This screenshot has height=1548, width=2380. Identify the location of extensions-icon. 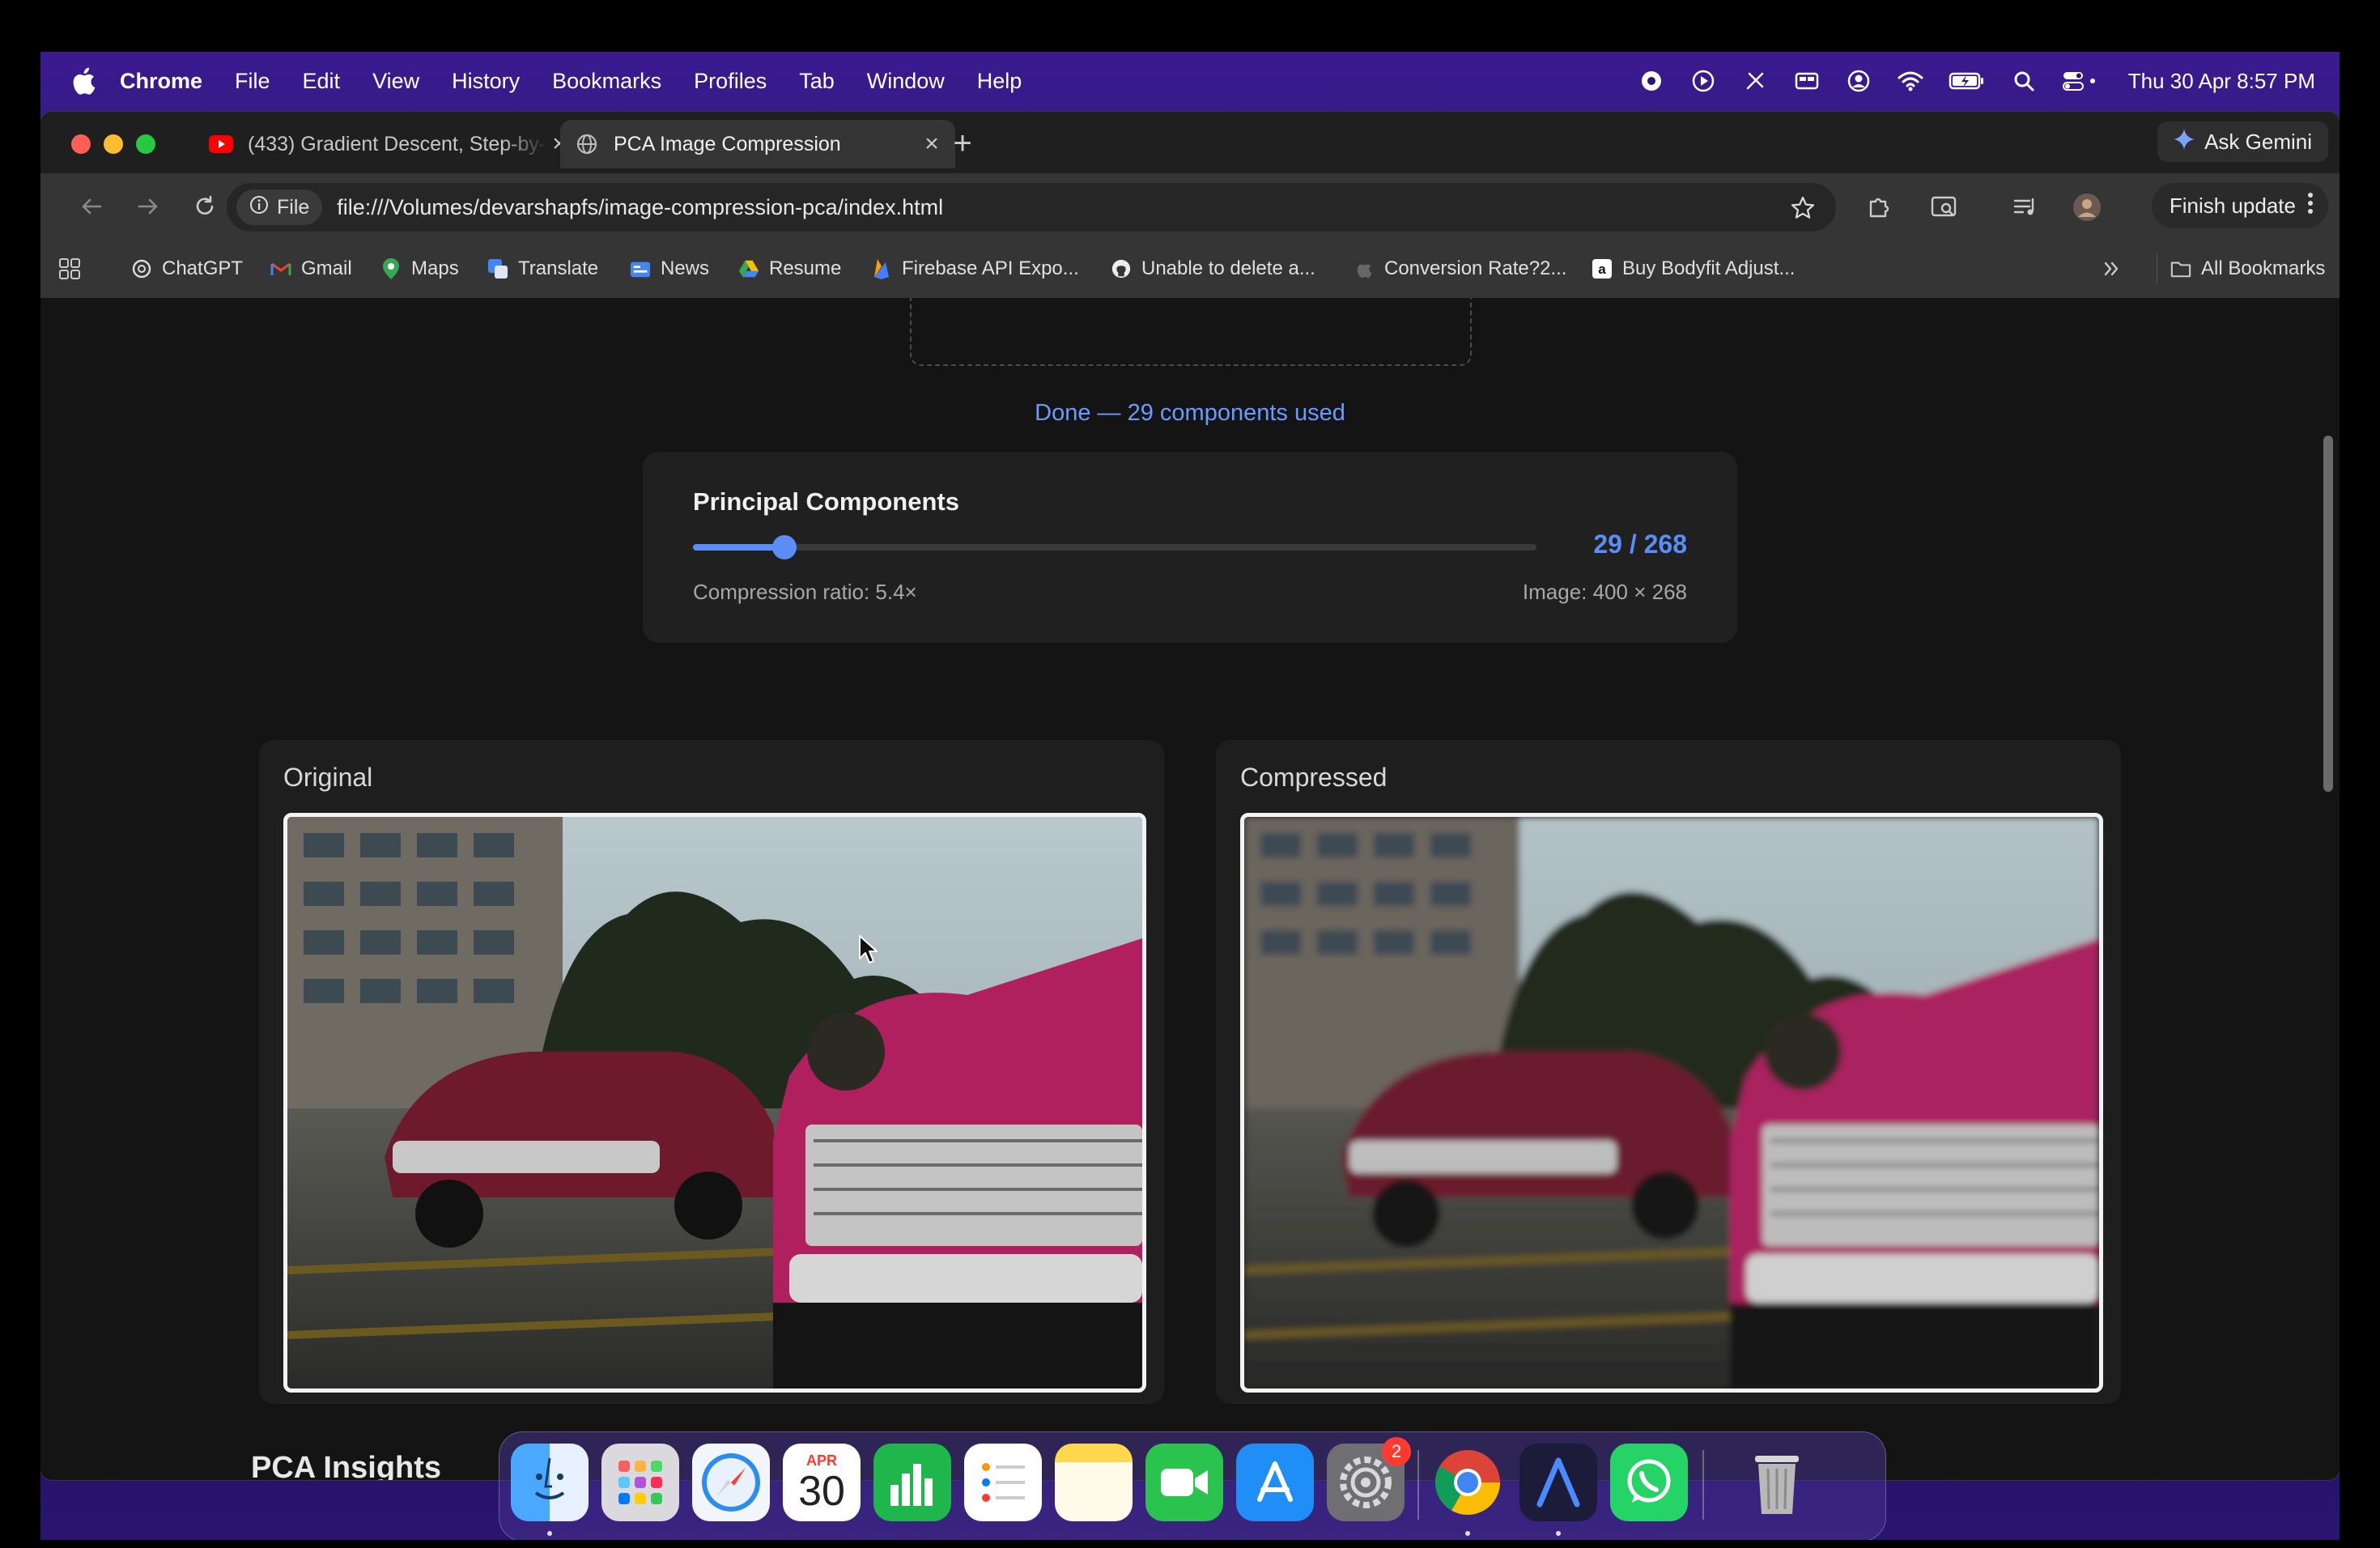
(1880, 207).